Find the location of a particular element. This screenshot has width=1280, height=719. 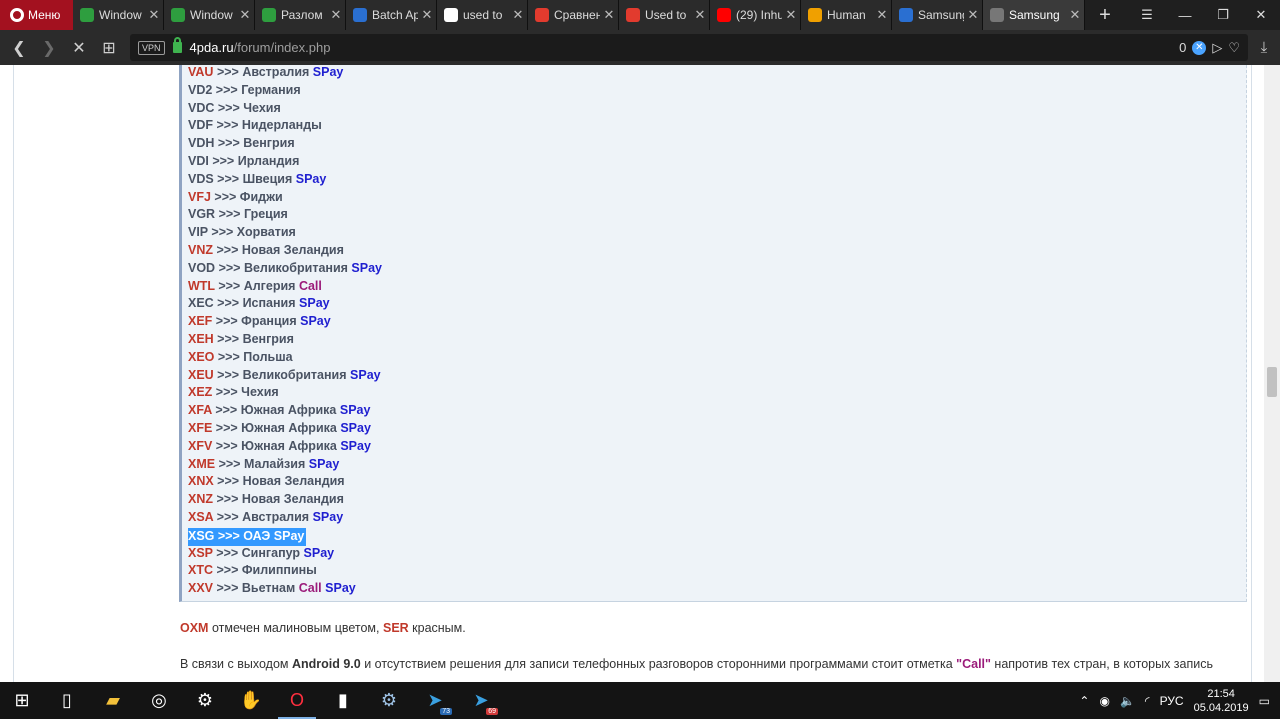

forward-button: ❯ is located at coordinates (49, 47).